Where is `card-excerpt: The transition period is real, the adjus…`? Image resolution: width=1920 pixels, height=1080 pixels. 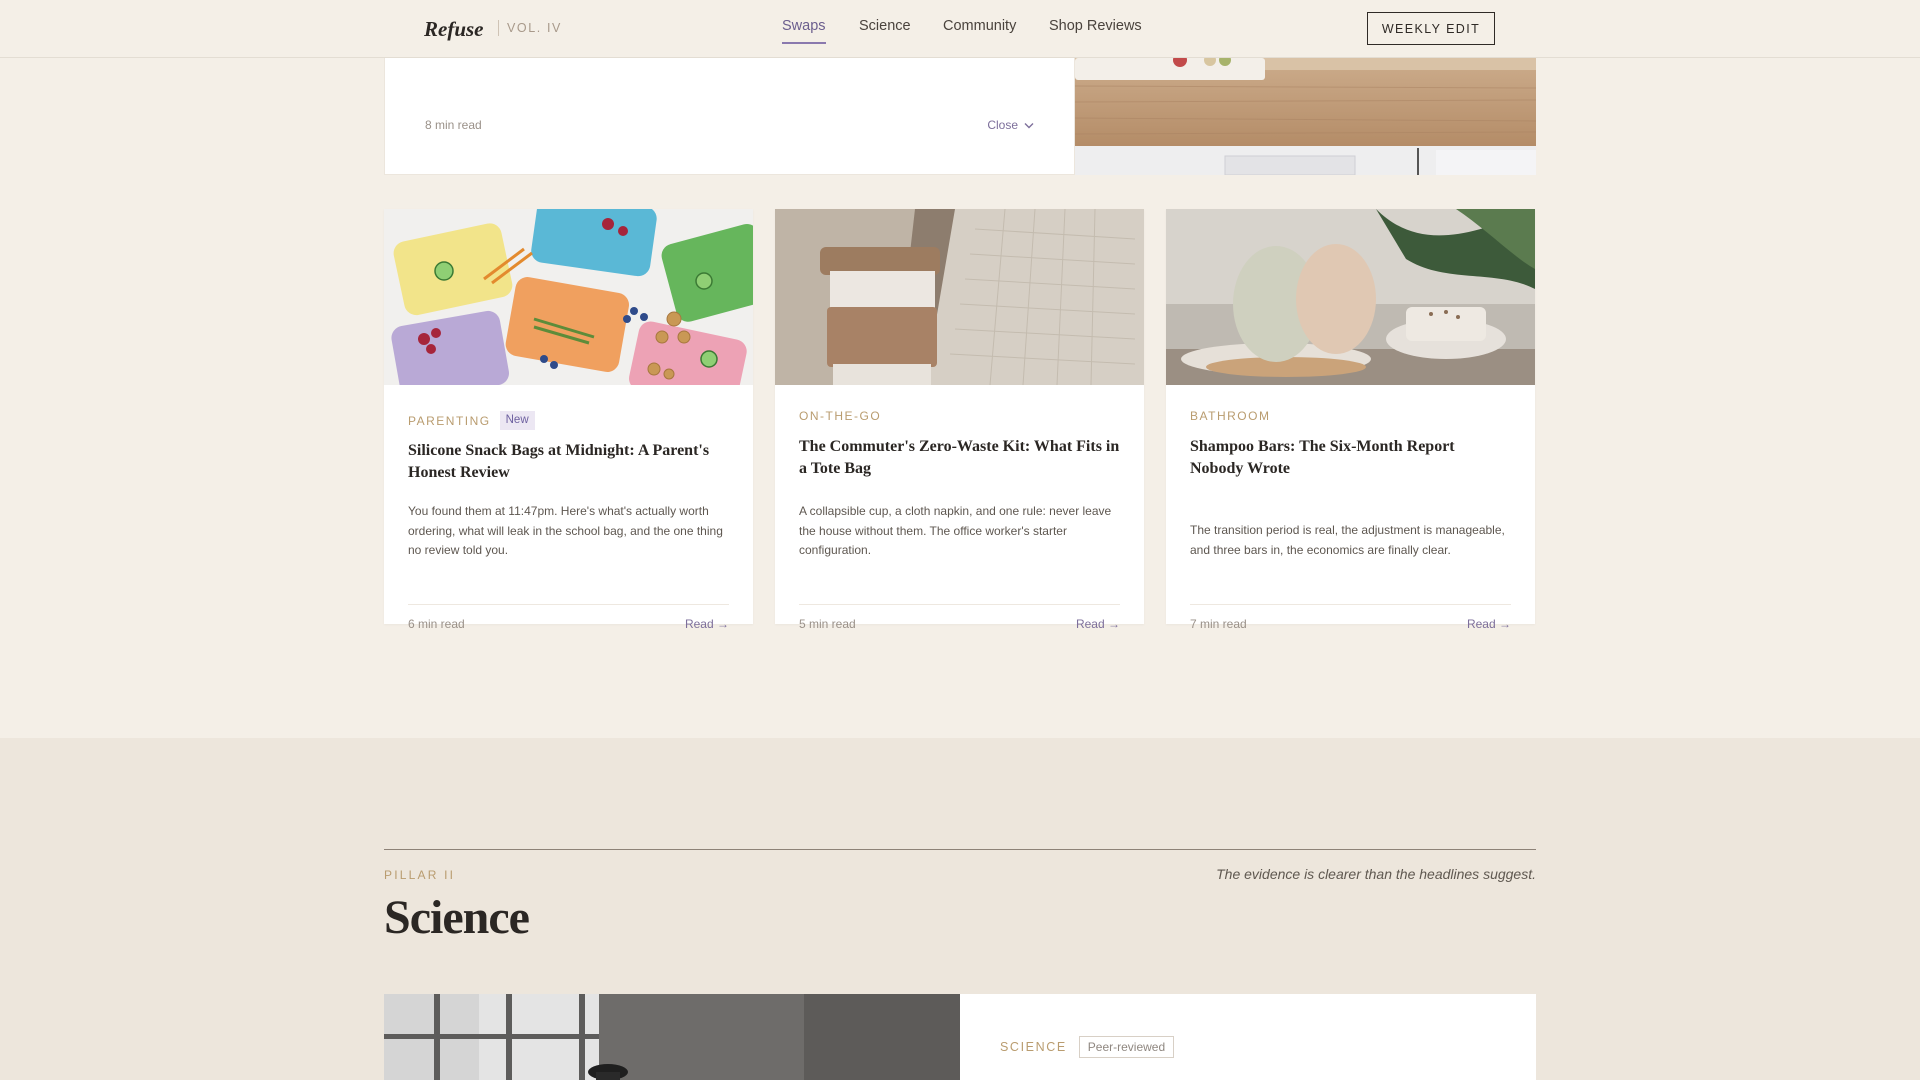 card-excerpt: The transition period is real, the adjus… is located at coordinates (1347, 540).